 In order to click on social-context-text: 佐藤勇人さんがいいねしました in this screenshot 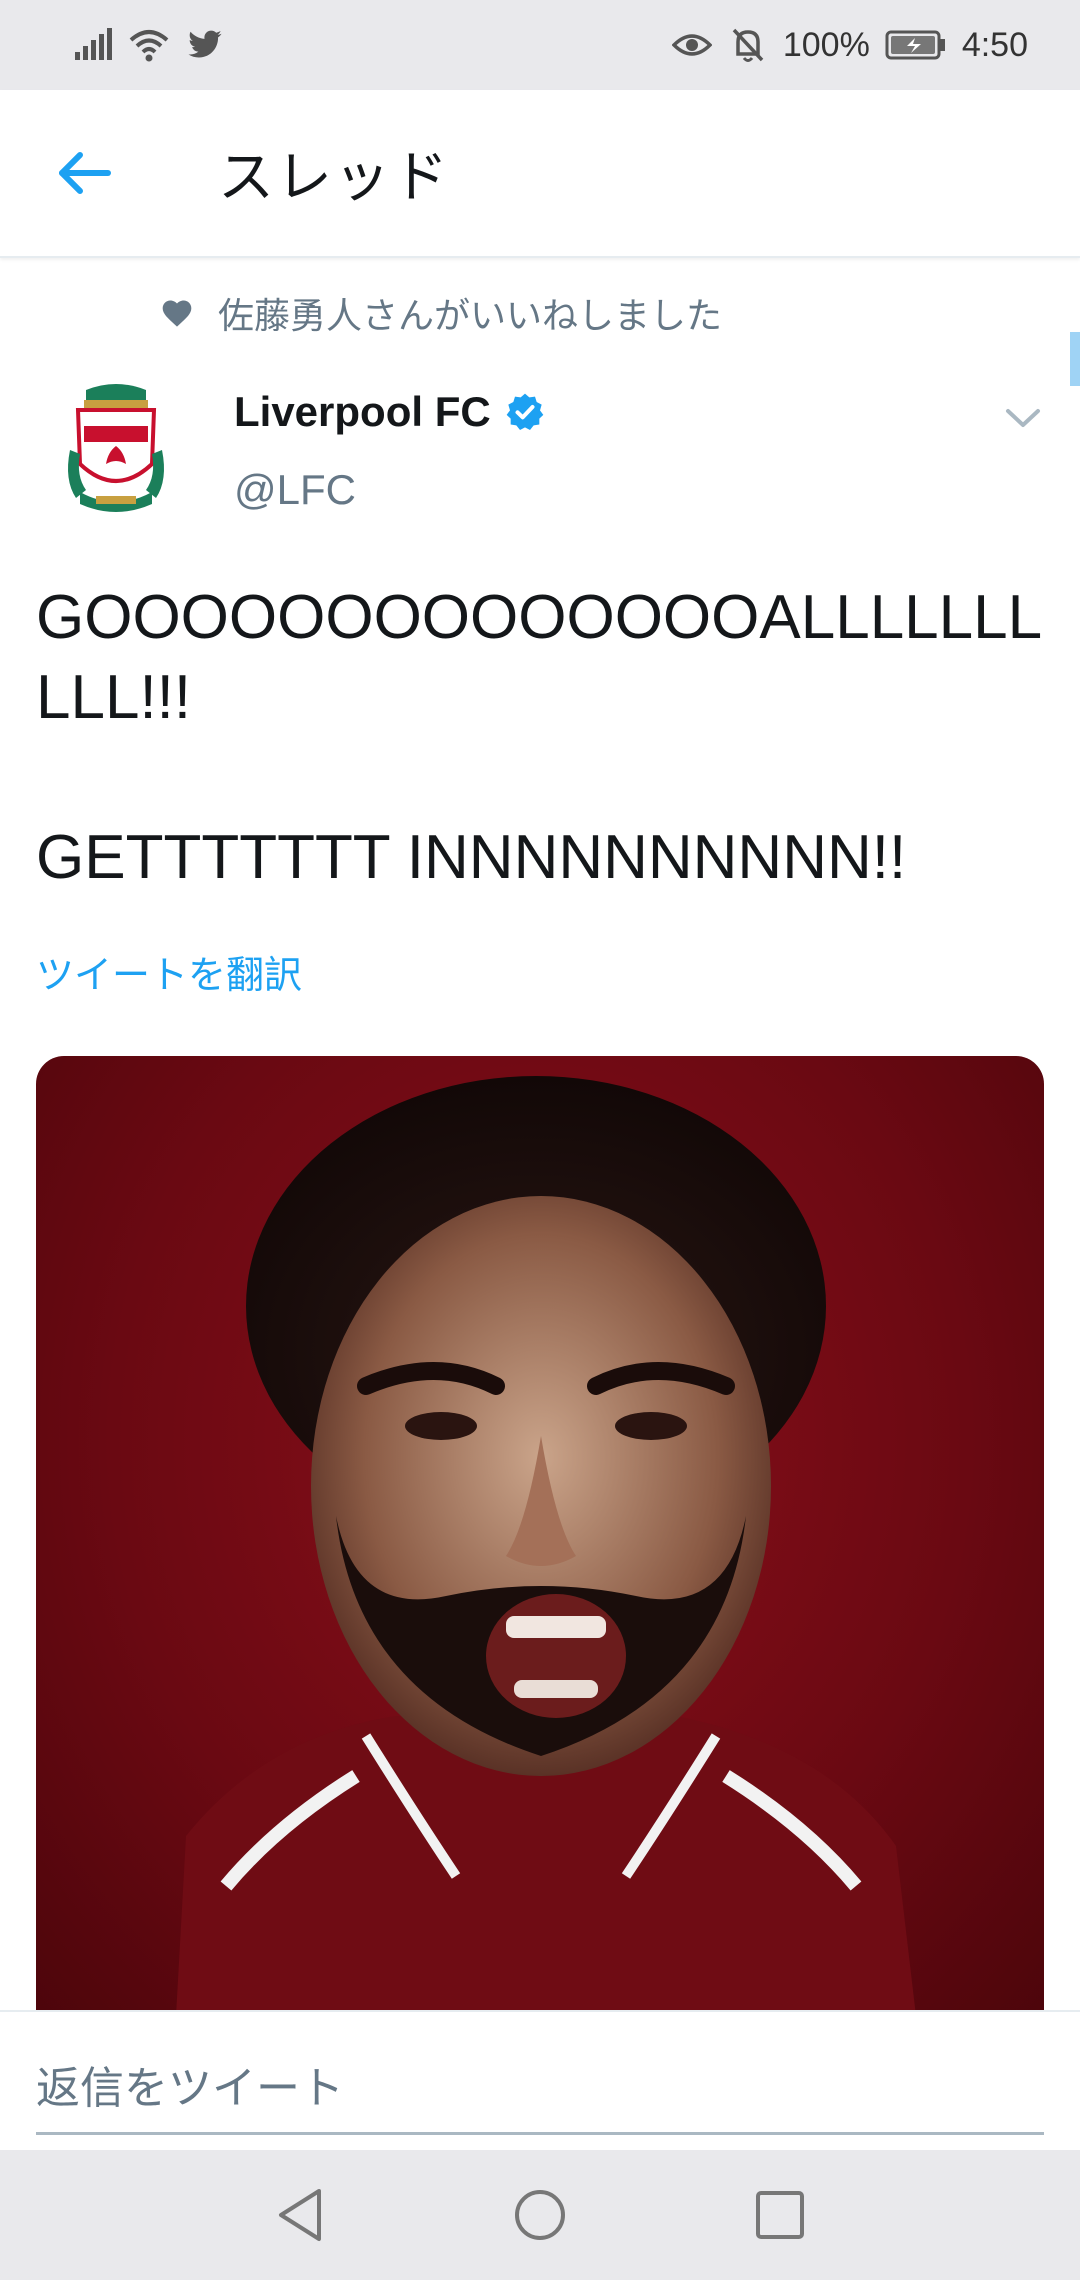, I will do `click(470, 316)`.